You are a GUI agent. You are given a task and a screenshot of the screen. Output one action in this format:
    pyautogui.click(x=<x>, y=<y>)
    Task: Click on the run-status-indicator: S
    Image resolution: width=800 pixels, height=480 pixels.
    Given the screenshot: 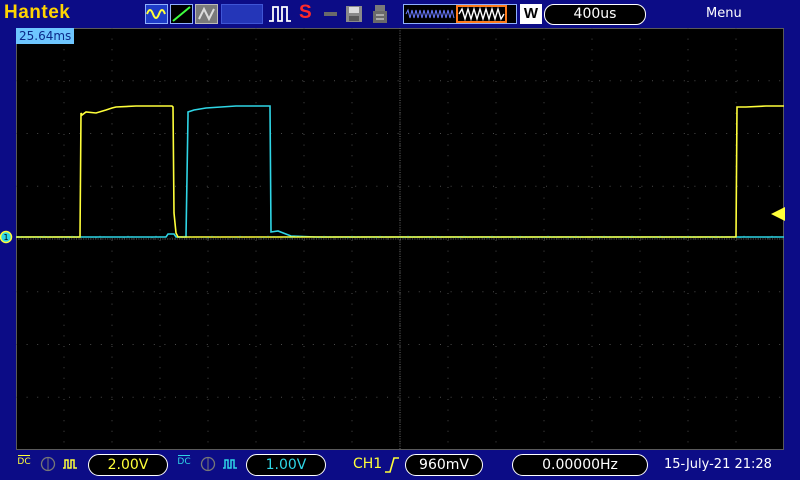 What is the action you would take?
    pyautogui.click(x=305, y=12)
    